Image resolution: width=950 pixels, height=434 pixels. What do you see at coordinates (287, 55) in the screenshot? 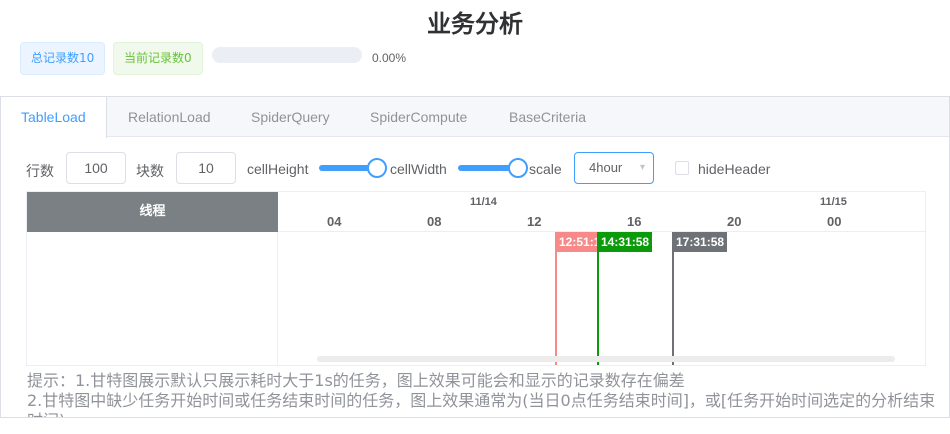
I see `progress-bar` at bounding box center [287, 55].